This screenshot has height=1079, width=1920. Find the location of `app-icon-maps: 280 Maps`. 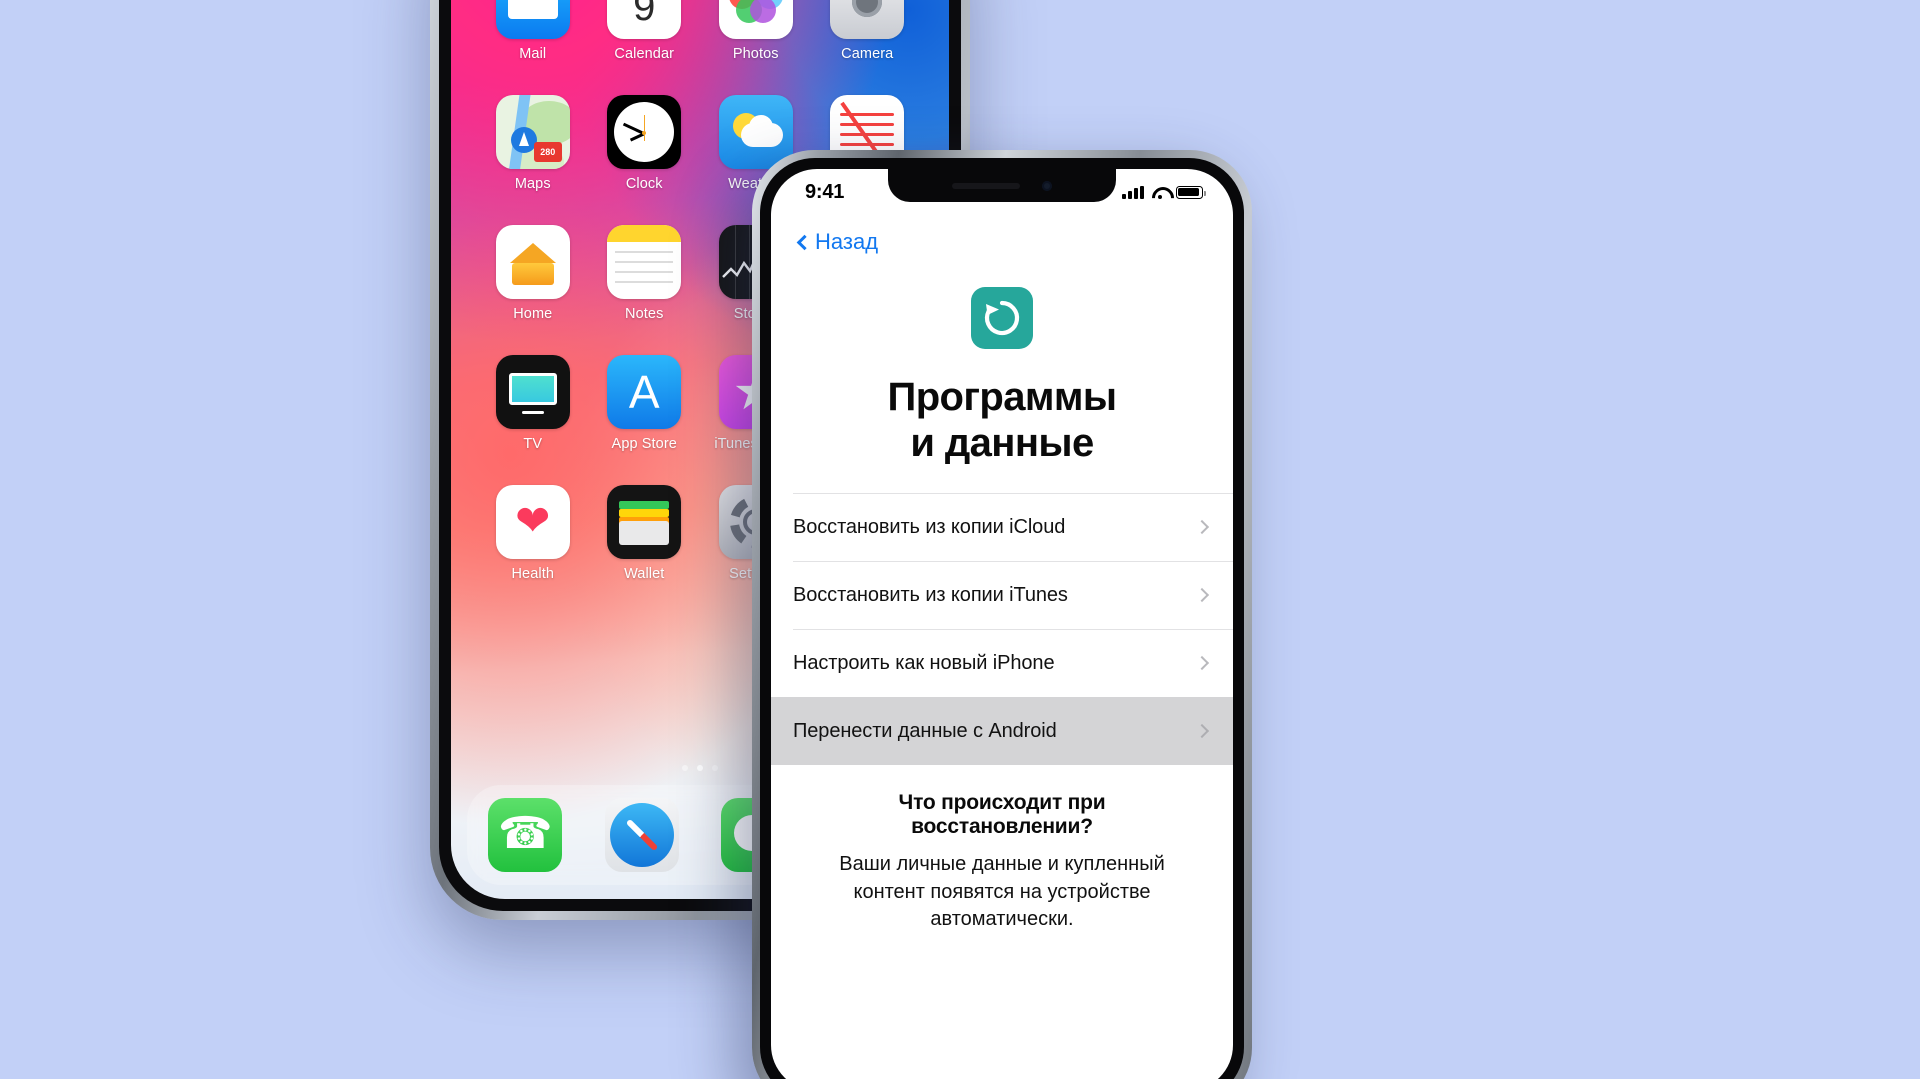

app-icon-maps: 280 Maps is located at coordinates (533, 143).